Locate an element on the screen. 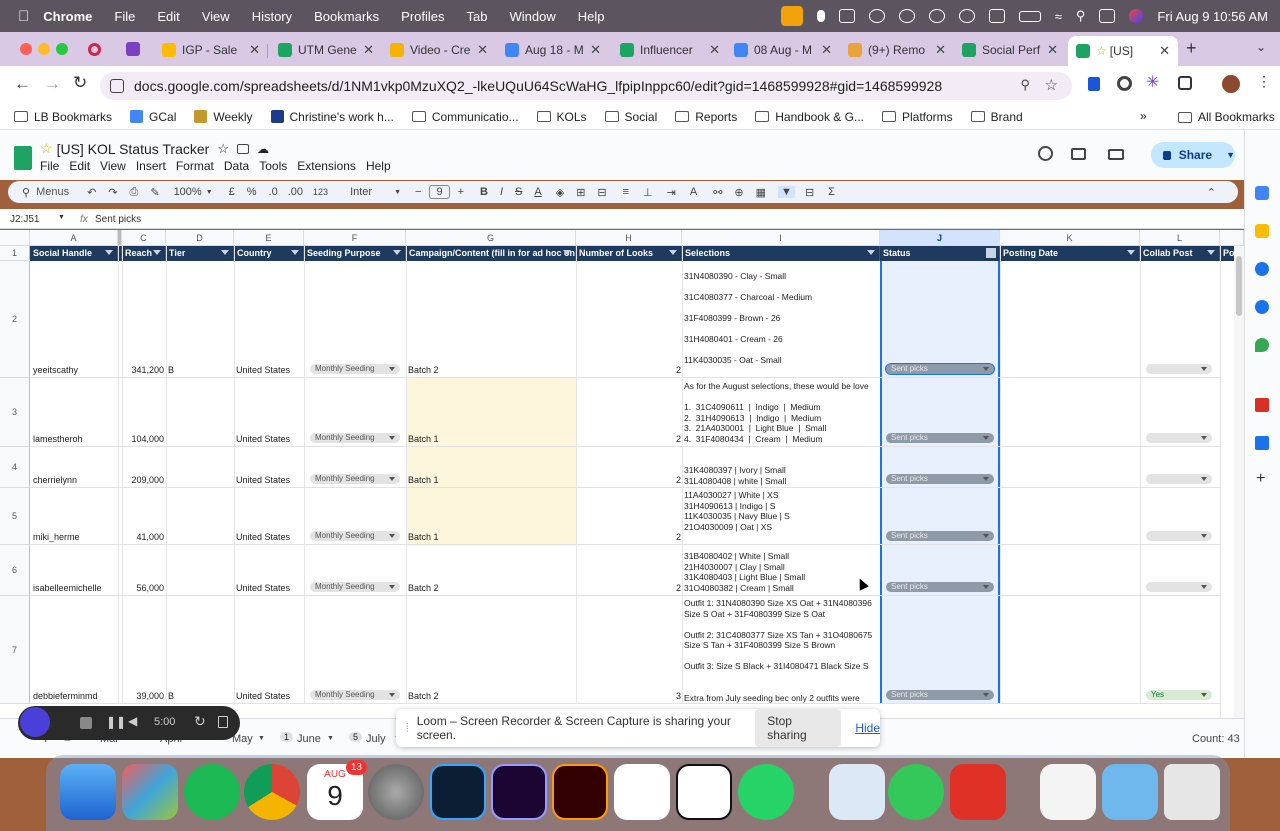 The width and height of the screenshot is (1280, 831). calendar-icon is located at coordinates (1262, 193).